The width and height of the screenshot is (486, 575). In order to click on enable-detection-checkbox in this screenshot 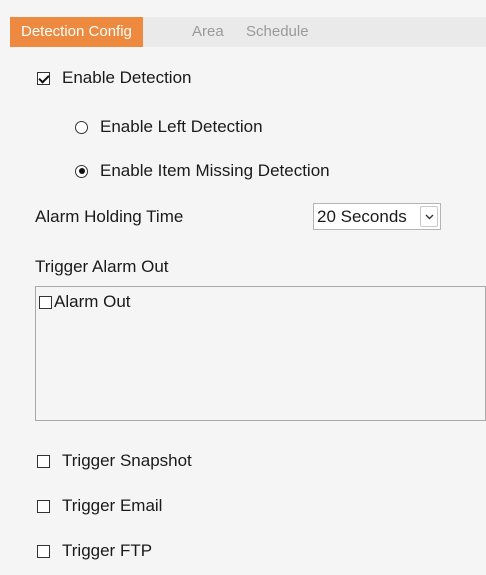, I will do `click(43, 78)`.